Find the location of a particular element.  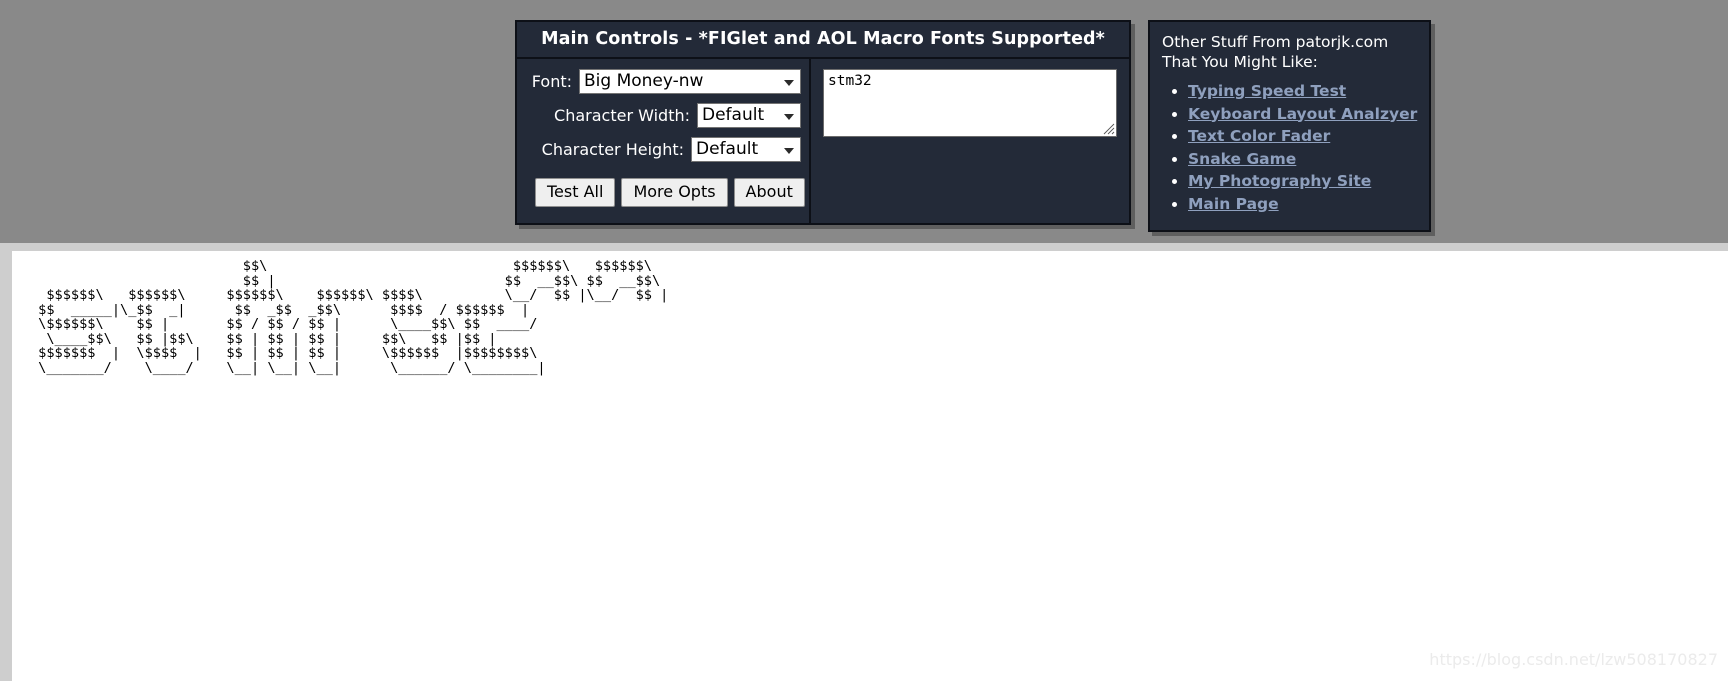

link-typing-speed-test: Typing Speed Test is located at coordinates (1267, 91).